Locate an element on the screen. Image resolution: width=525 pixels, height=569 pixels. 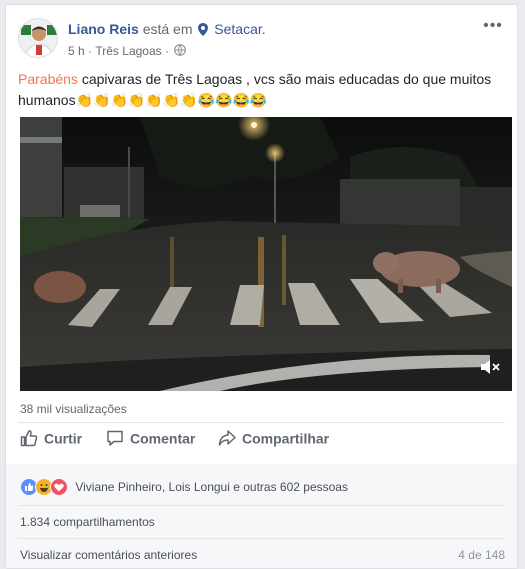
author-name: Liano Reis is located at coordinates (103, 29).